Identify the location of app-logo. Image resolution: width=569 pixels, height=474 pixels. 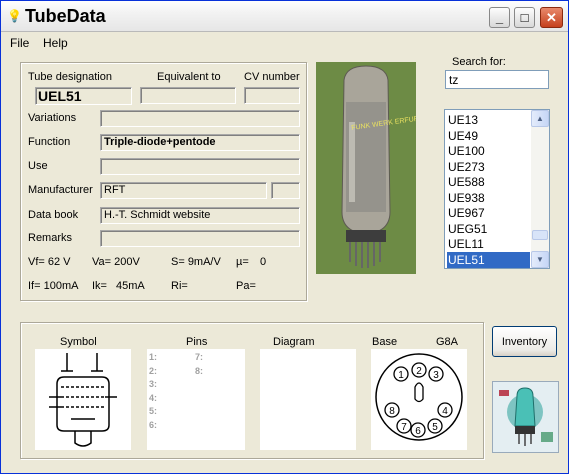
(525, 417).